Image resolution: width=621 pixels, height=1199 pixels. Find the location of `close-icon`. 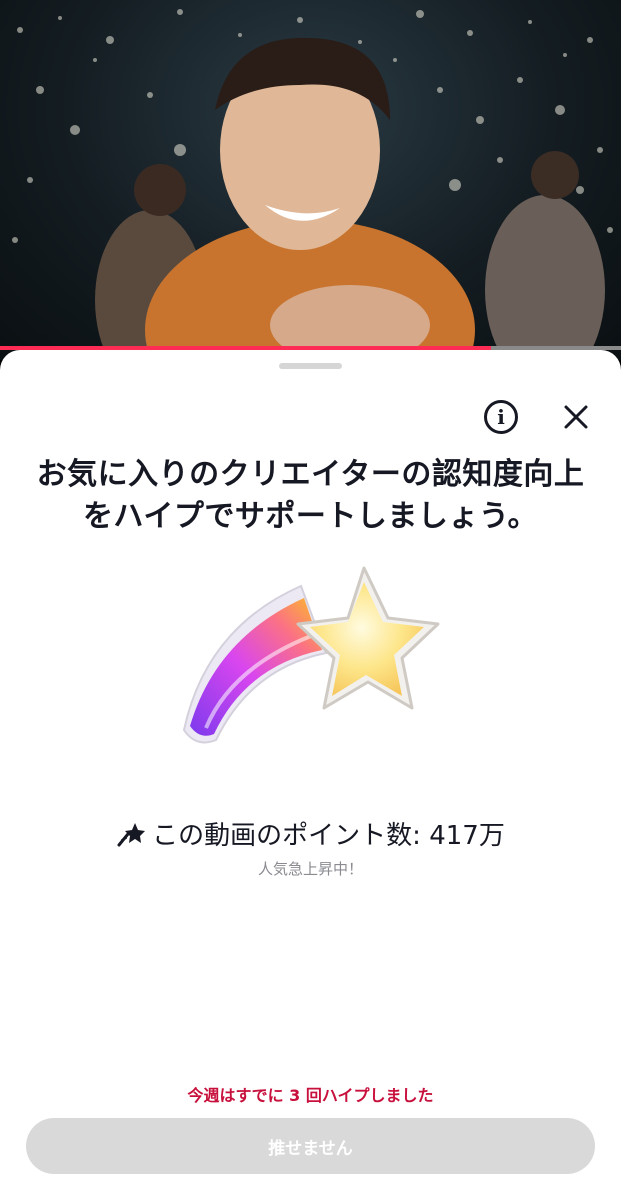

close-icon is located at coordinates (576, 417).